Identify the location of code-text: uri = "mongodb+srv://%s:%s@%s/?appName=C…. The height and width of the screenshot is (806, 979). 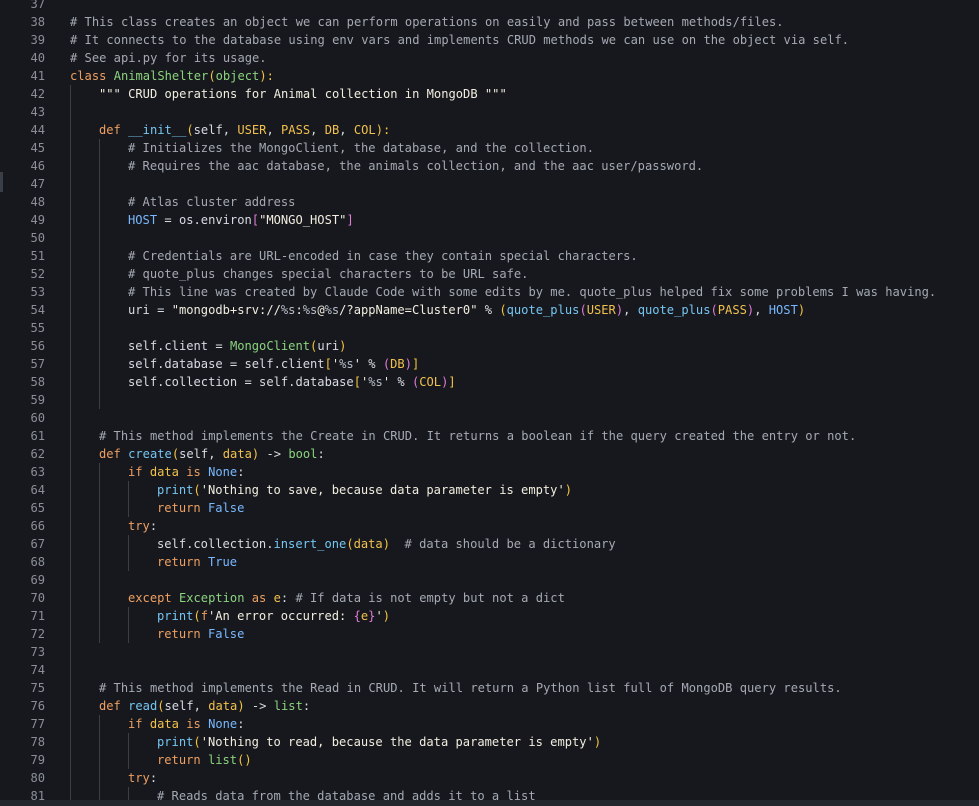
(466, 310).